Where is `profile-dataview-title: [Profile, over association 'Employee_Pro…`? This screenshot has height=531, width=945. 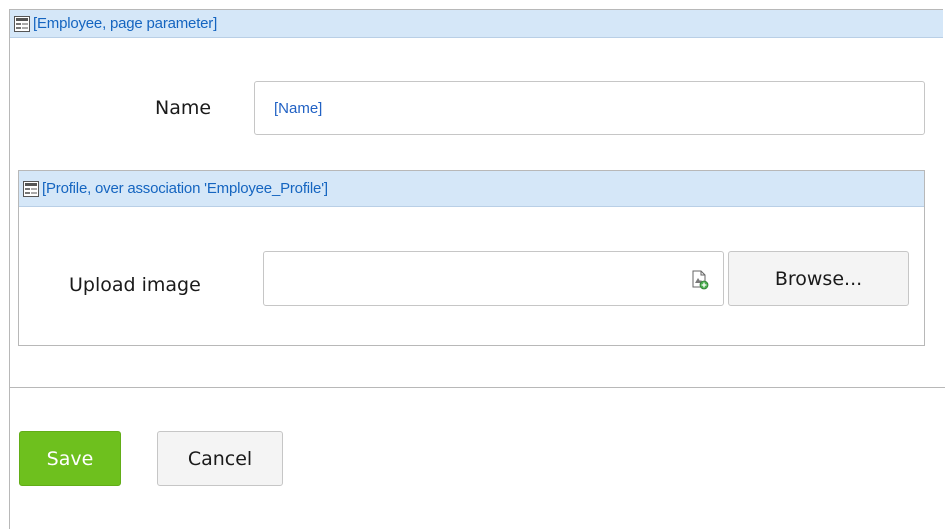 profile-dataview-title: [Profile, over association 'Employee_Pro… is located at coordinates (185, 188).